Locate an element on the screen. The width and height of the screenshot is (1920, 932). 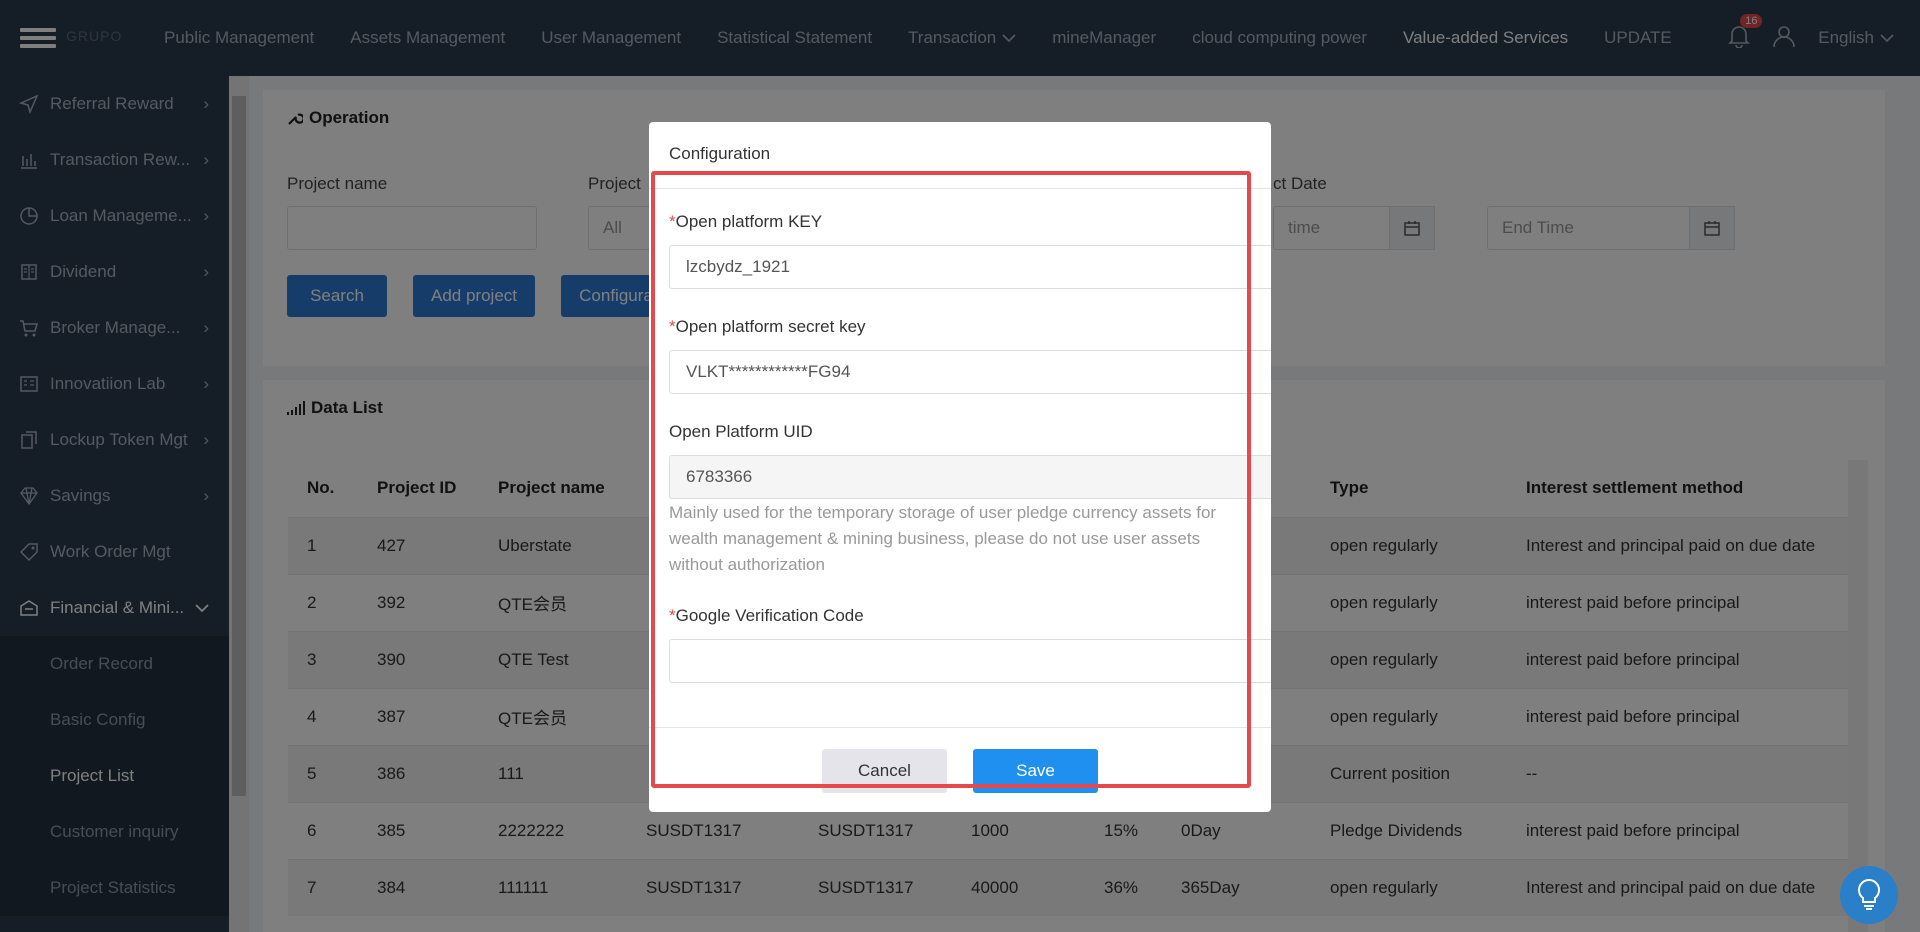
modal-title: Configuration is located at coordinates (720, 153).